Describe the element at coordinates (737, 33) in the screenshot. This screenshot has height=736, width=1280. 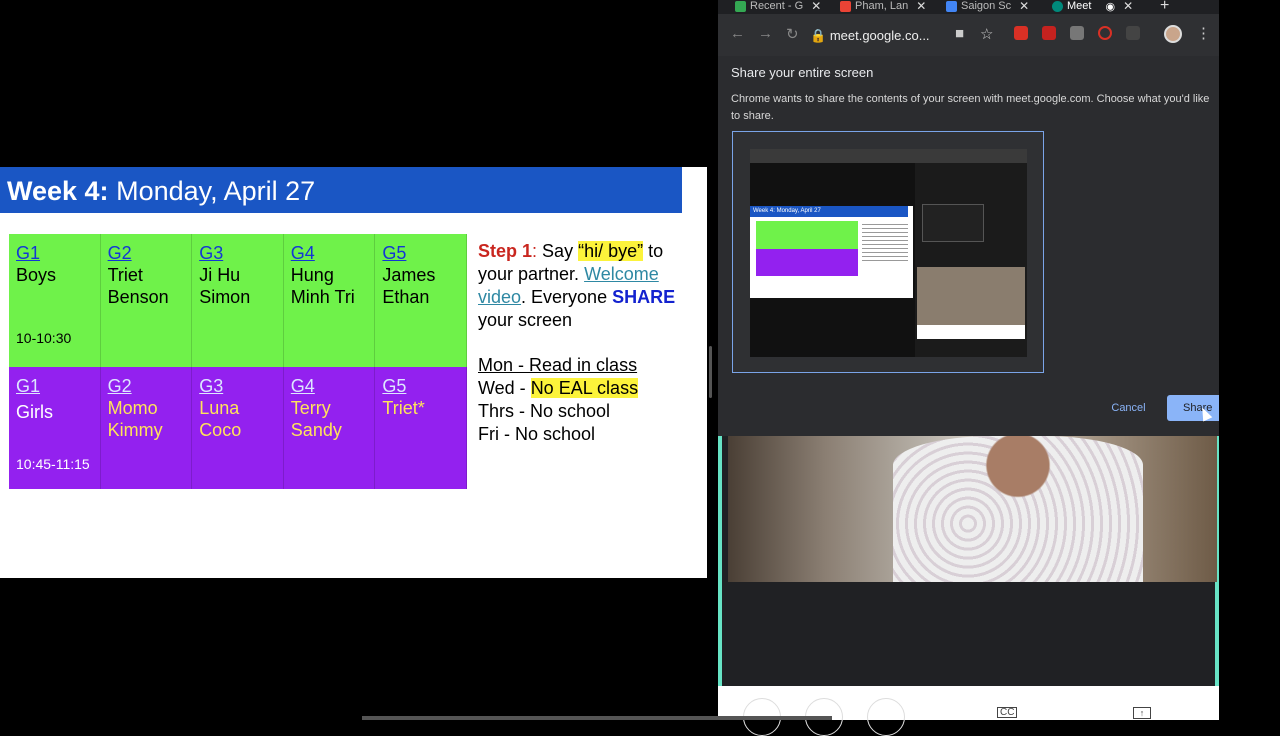
I see `back-icon: ←` at that location.